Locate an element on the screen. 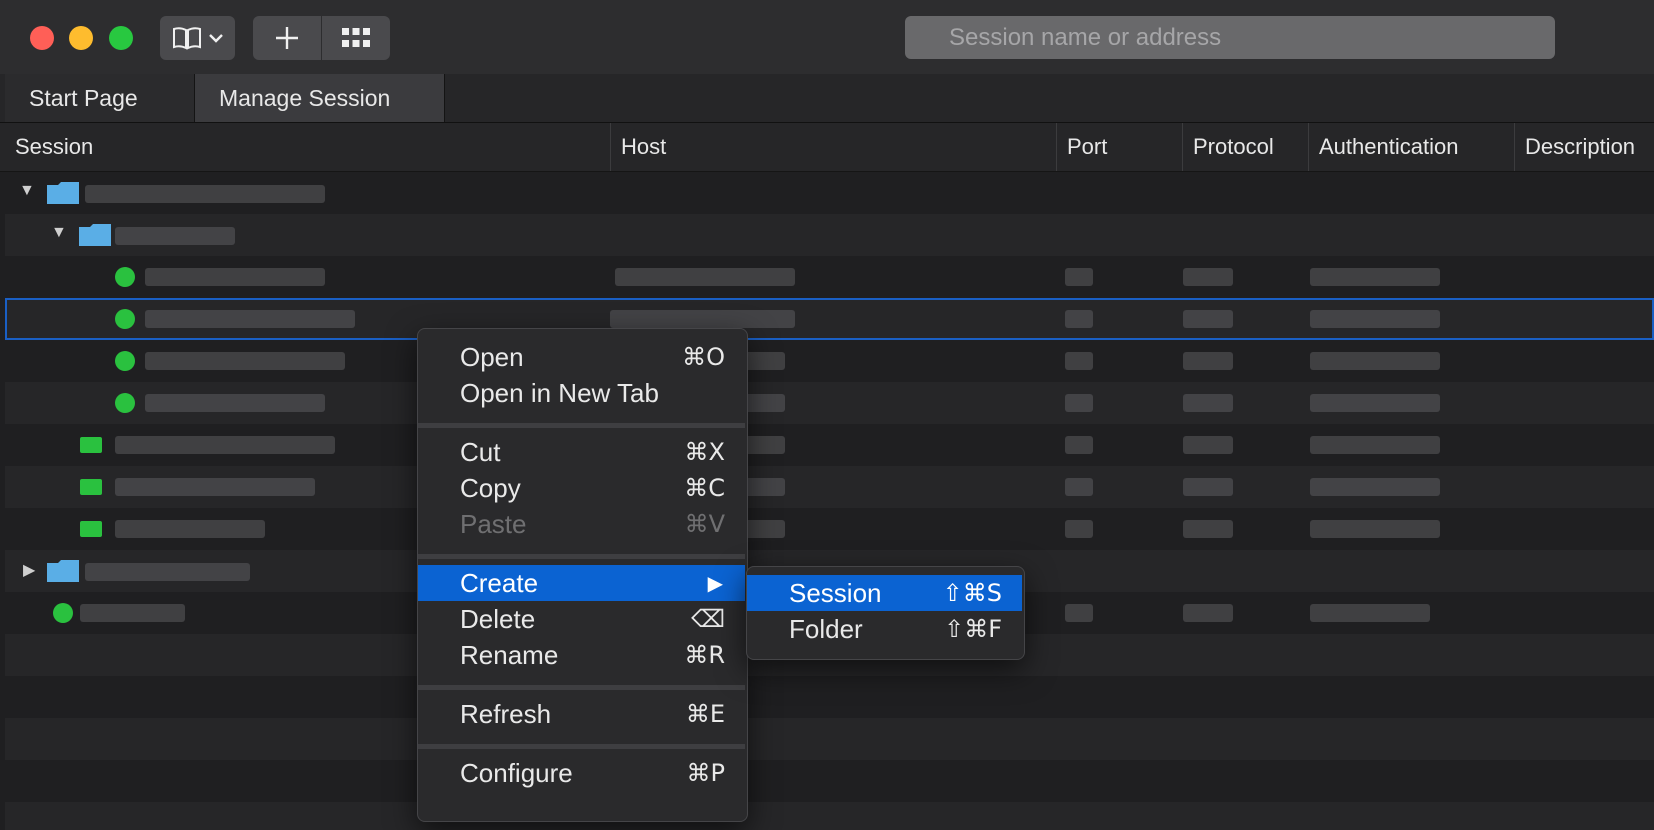 The image size is (1654, 830). bookmarks-menu-button is located at coordinates (197, 38).